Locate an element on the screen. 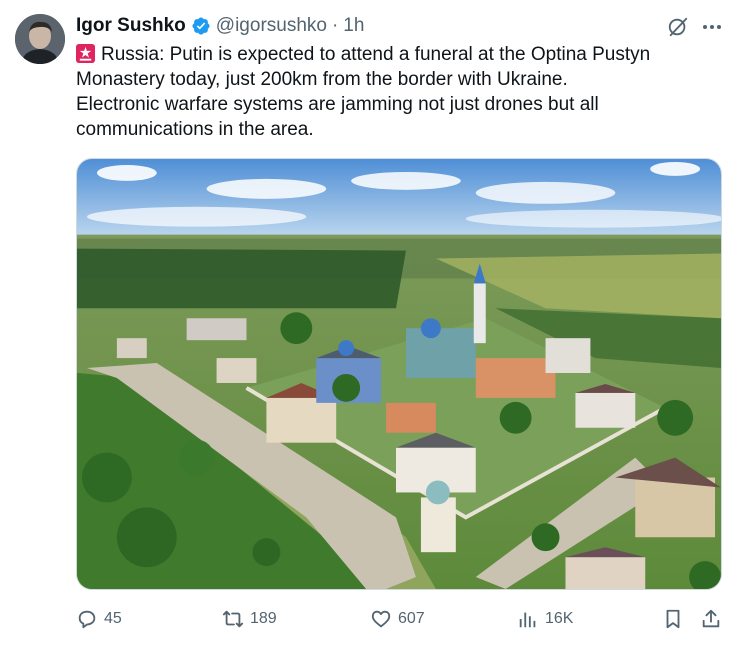 This screenshot has height=646, width=736. reply-icon is located at coordinates (87, 619).